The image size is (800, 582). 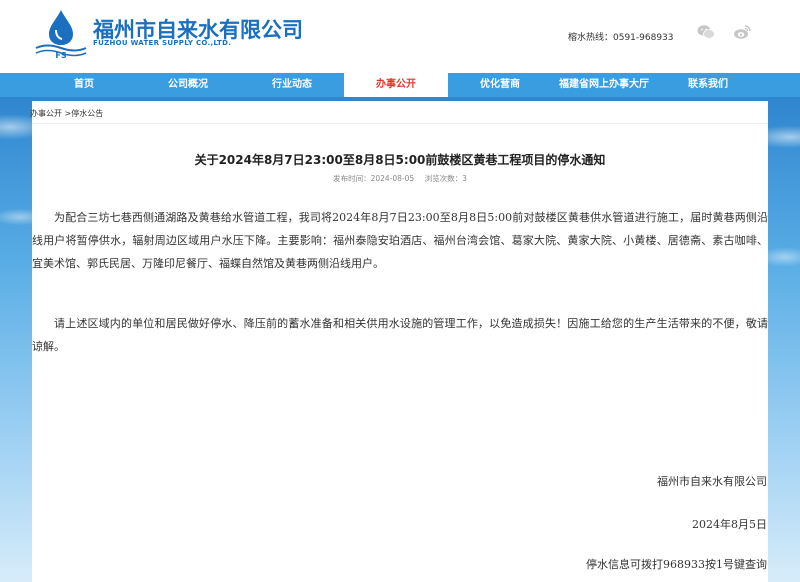 I want to click on breadcrumb-divider, so click(x=400, y=123).